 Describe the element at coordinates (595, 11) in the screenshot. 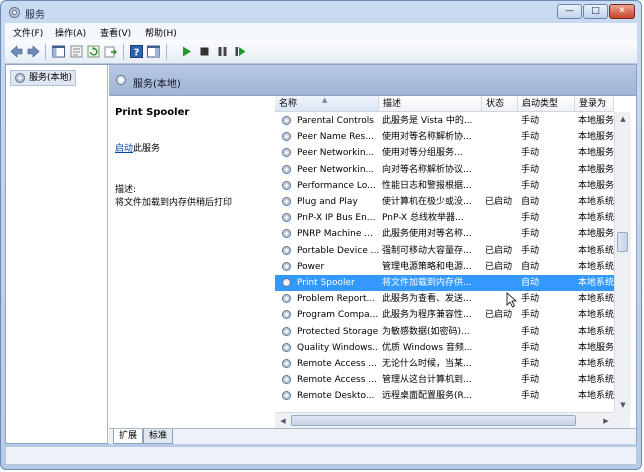

I see `maximize-button: □` at that location.